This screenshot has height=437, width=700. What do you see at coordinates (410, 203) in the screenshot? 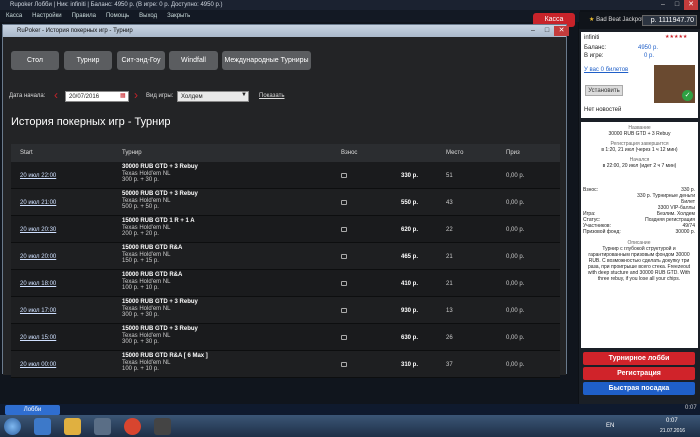
I see `row-buyin: 550 р.` at bounding box center [410, 203].